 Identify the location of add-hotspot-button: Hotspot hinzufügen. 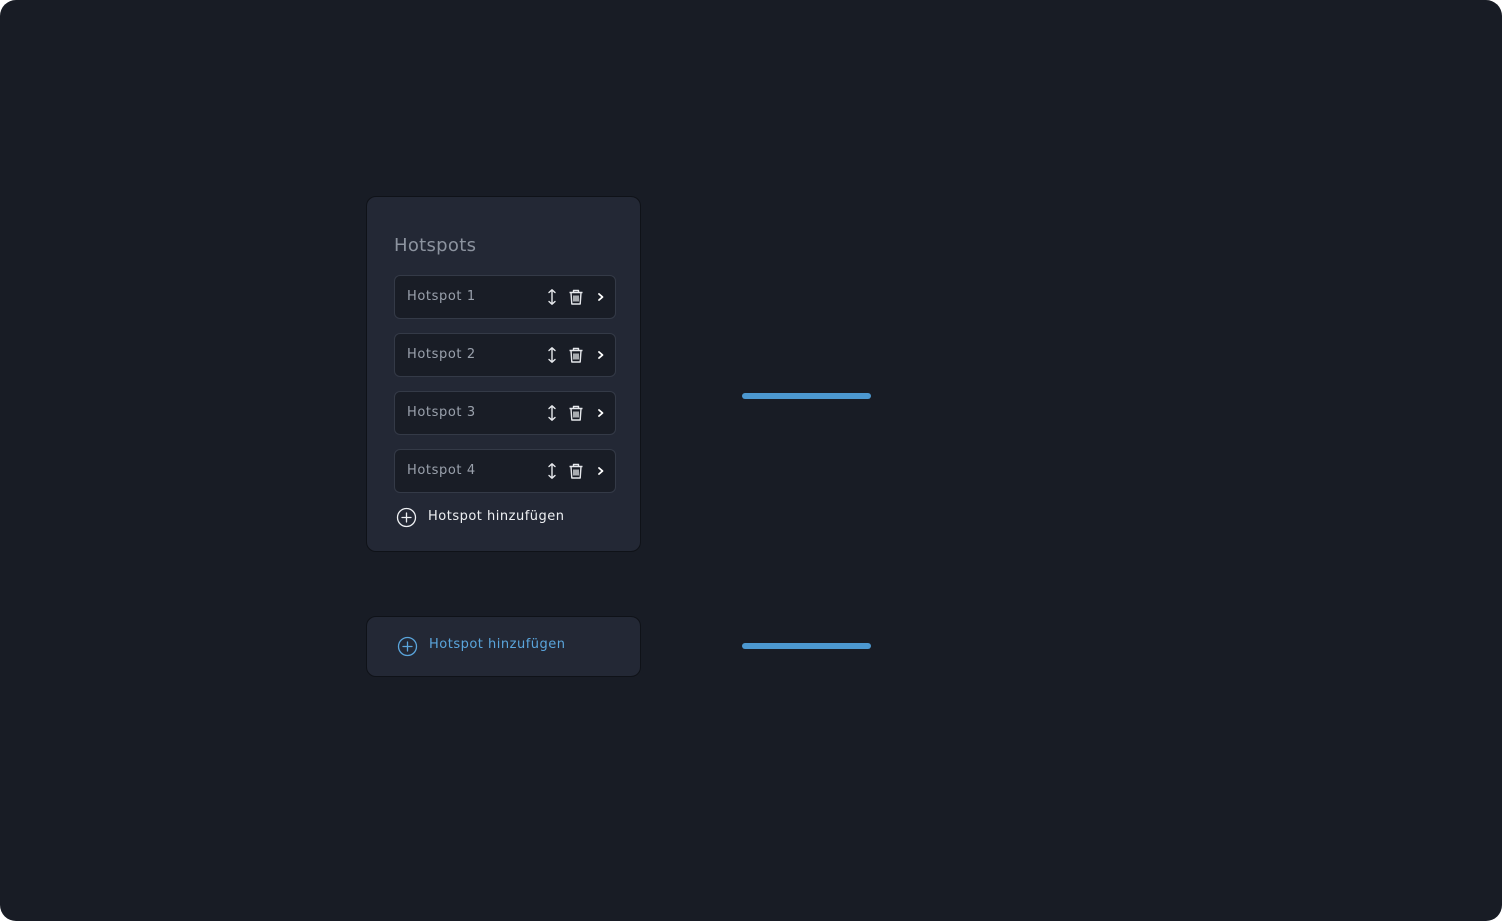
(496, 518).